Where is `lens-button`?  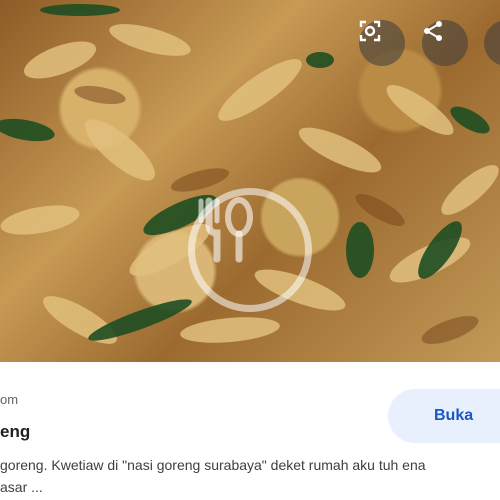 lens-button is located at coordinates (382, 43).